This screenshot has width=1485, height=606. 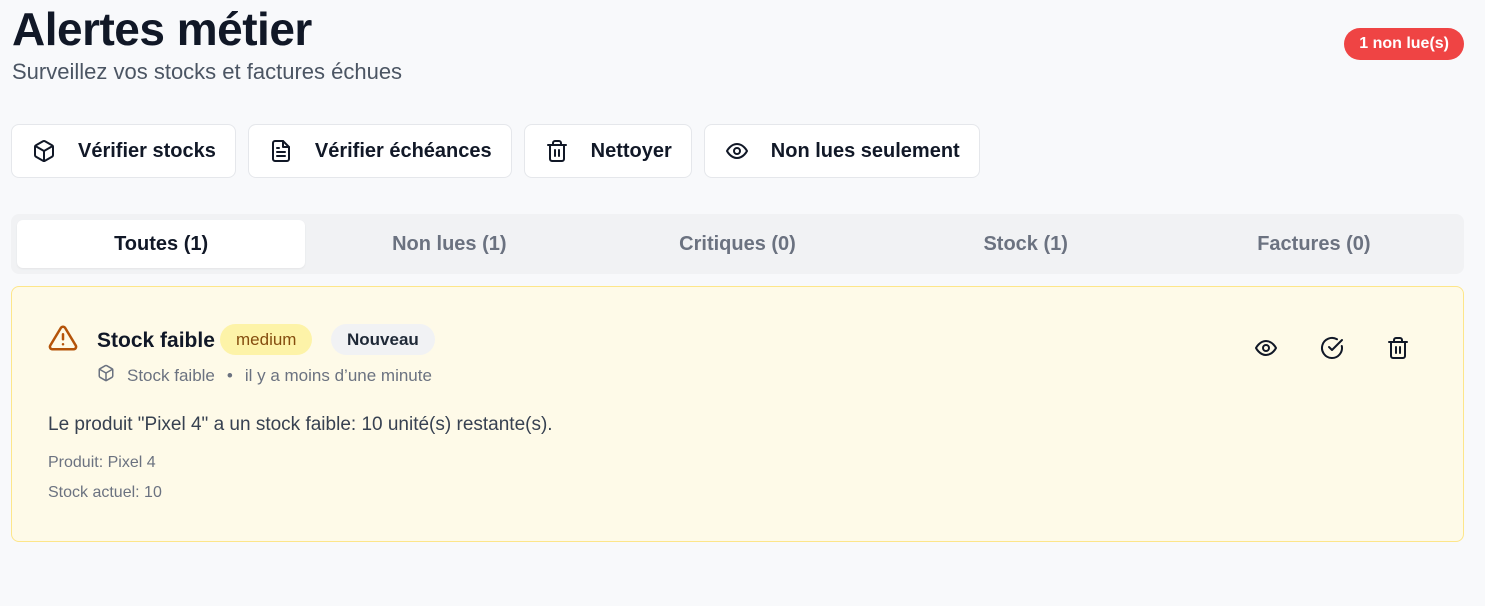 I want to click on alert-type: Stock faible, so click(x=171, y=375).